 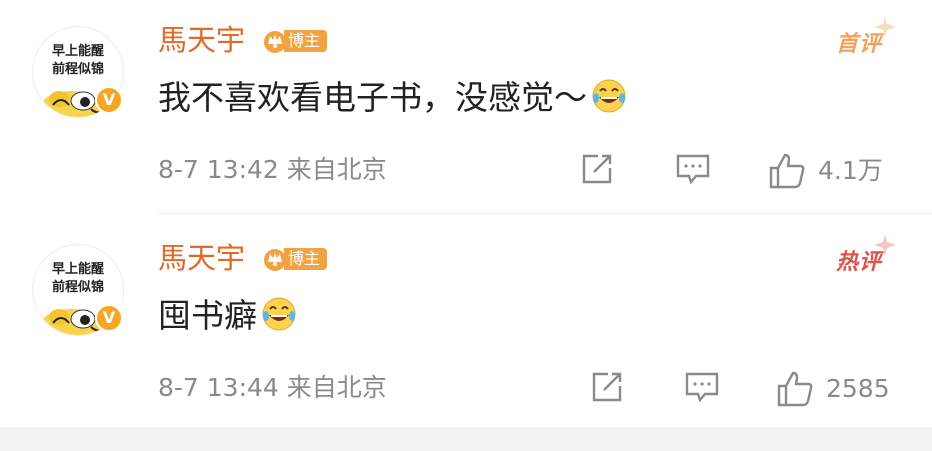 I want to click on bottom-strip, so click(x=466, y=439).